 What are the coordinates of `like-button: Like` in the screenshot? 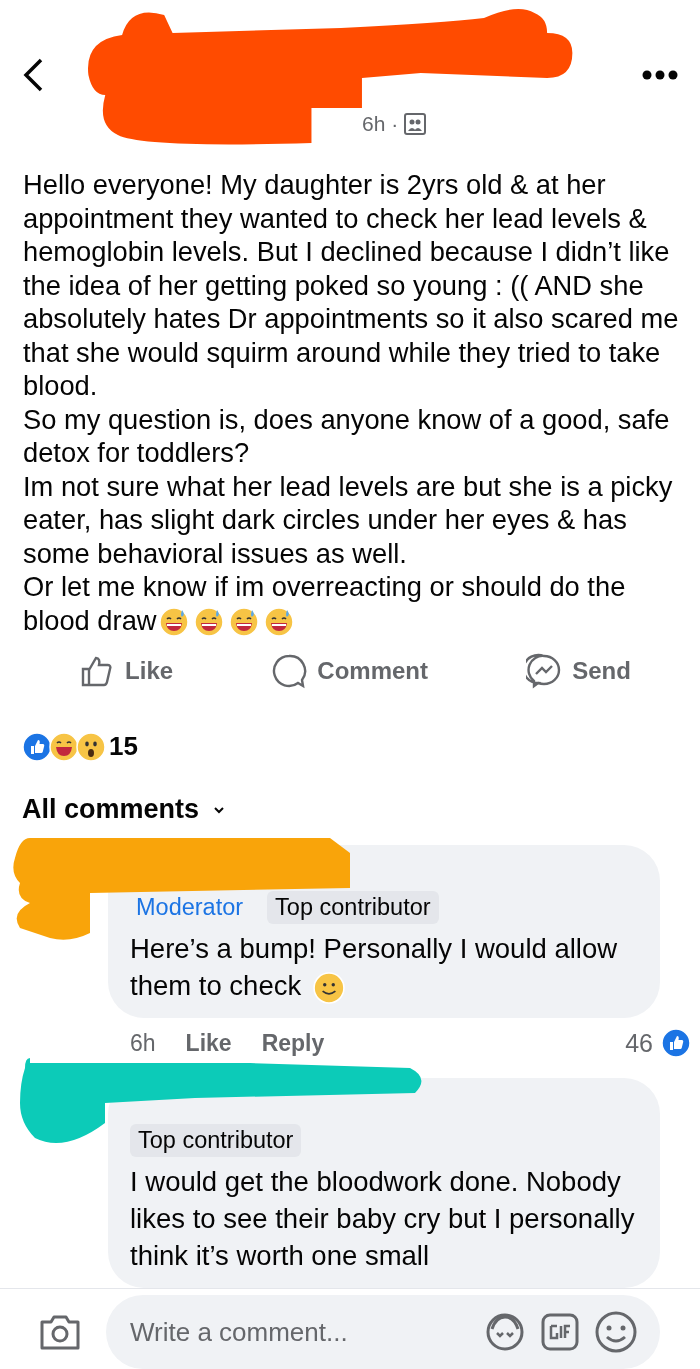 It's located at (126, 671).